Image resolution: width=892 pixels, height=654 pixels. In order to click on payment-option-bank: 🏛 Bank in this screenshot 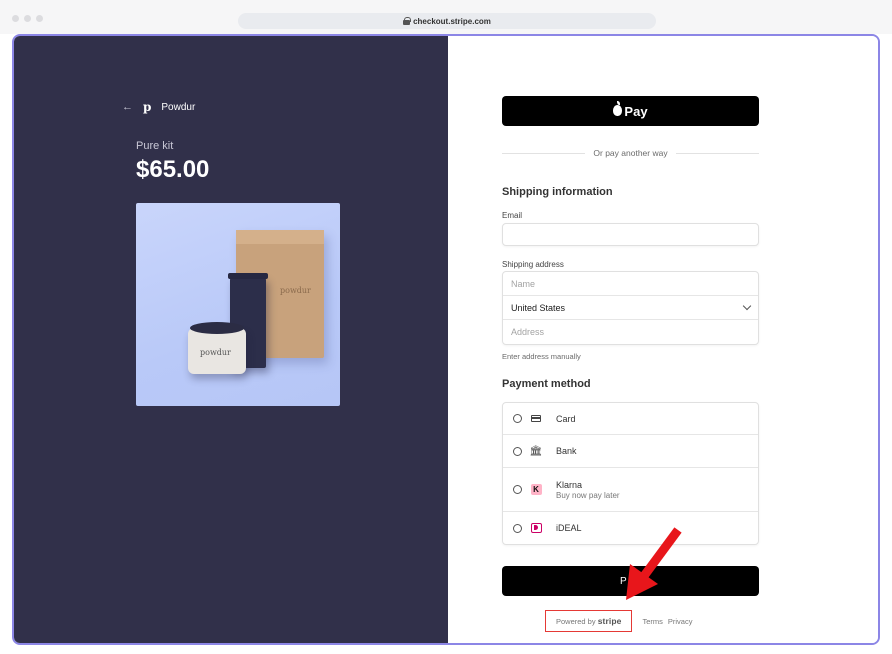, I will do `click(630, 451)`.